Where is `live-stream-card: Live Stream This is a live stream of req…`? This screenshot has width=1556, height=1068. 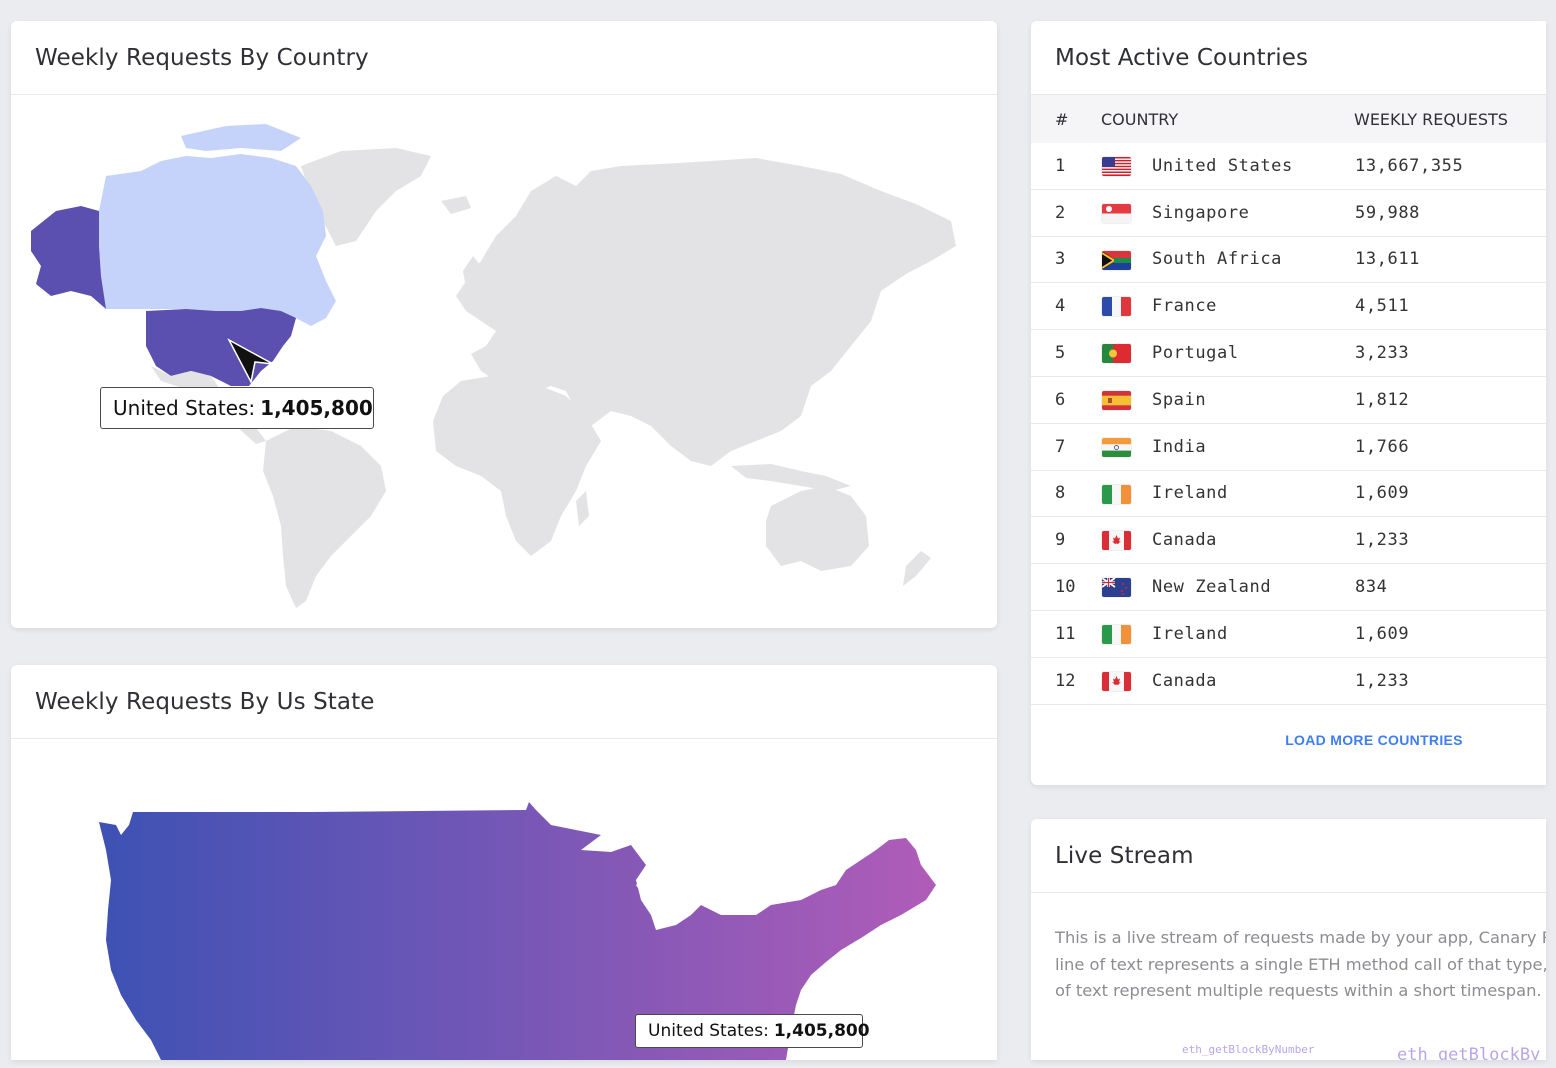
live-stream-card: Live Stream This is a live stream of req… is located at coordinates (1288, 939).